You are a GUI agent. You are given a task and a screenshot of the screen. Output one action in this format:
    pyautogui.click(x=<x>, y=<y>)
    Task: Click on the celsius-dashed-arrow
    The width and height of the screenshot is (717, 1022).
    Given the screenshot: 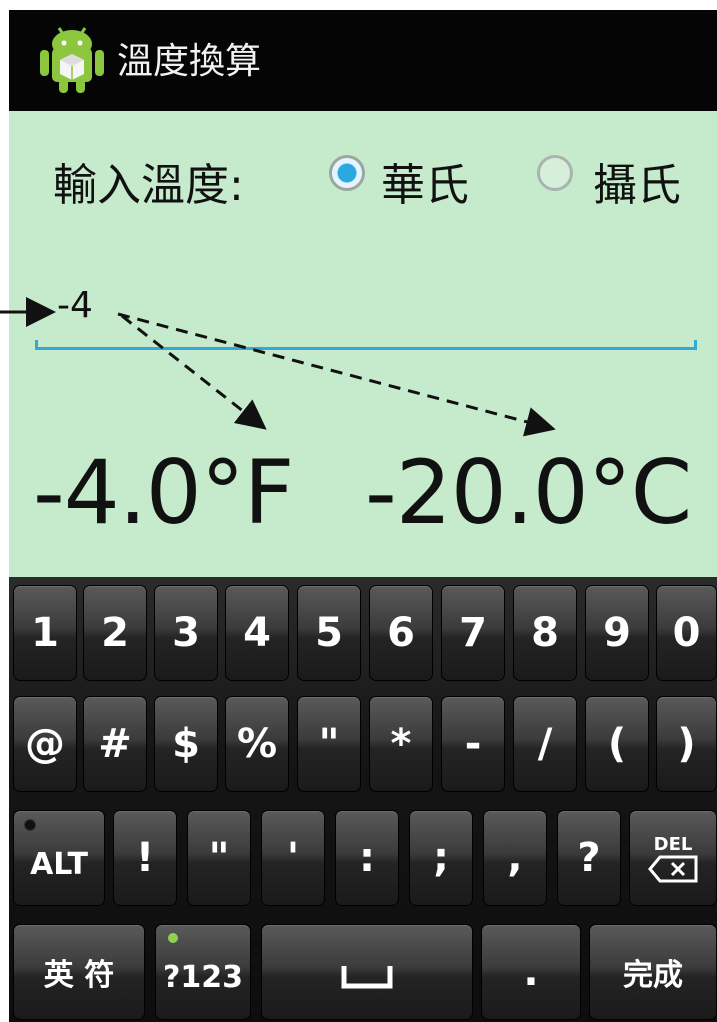 What is the action you would take?
    pyautogui.click(x=336, y=374)
    